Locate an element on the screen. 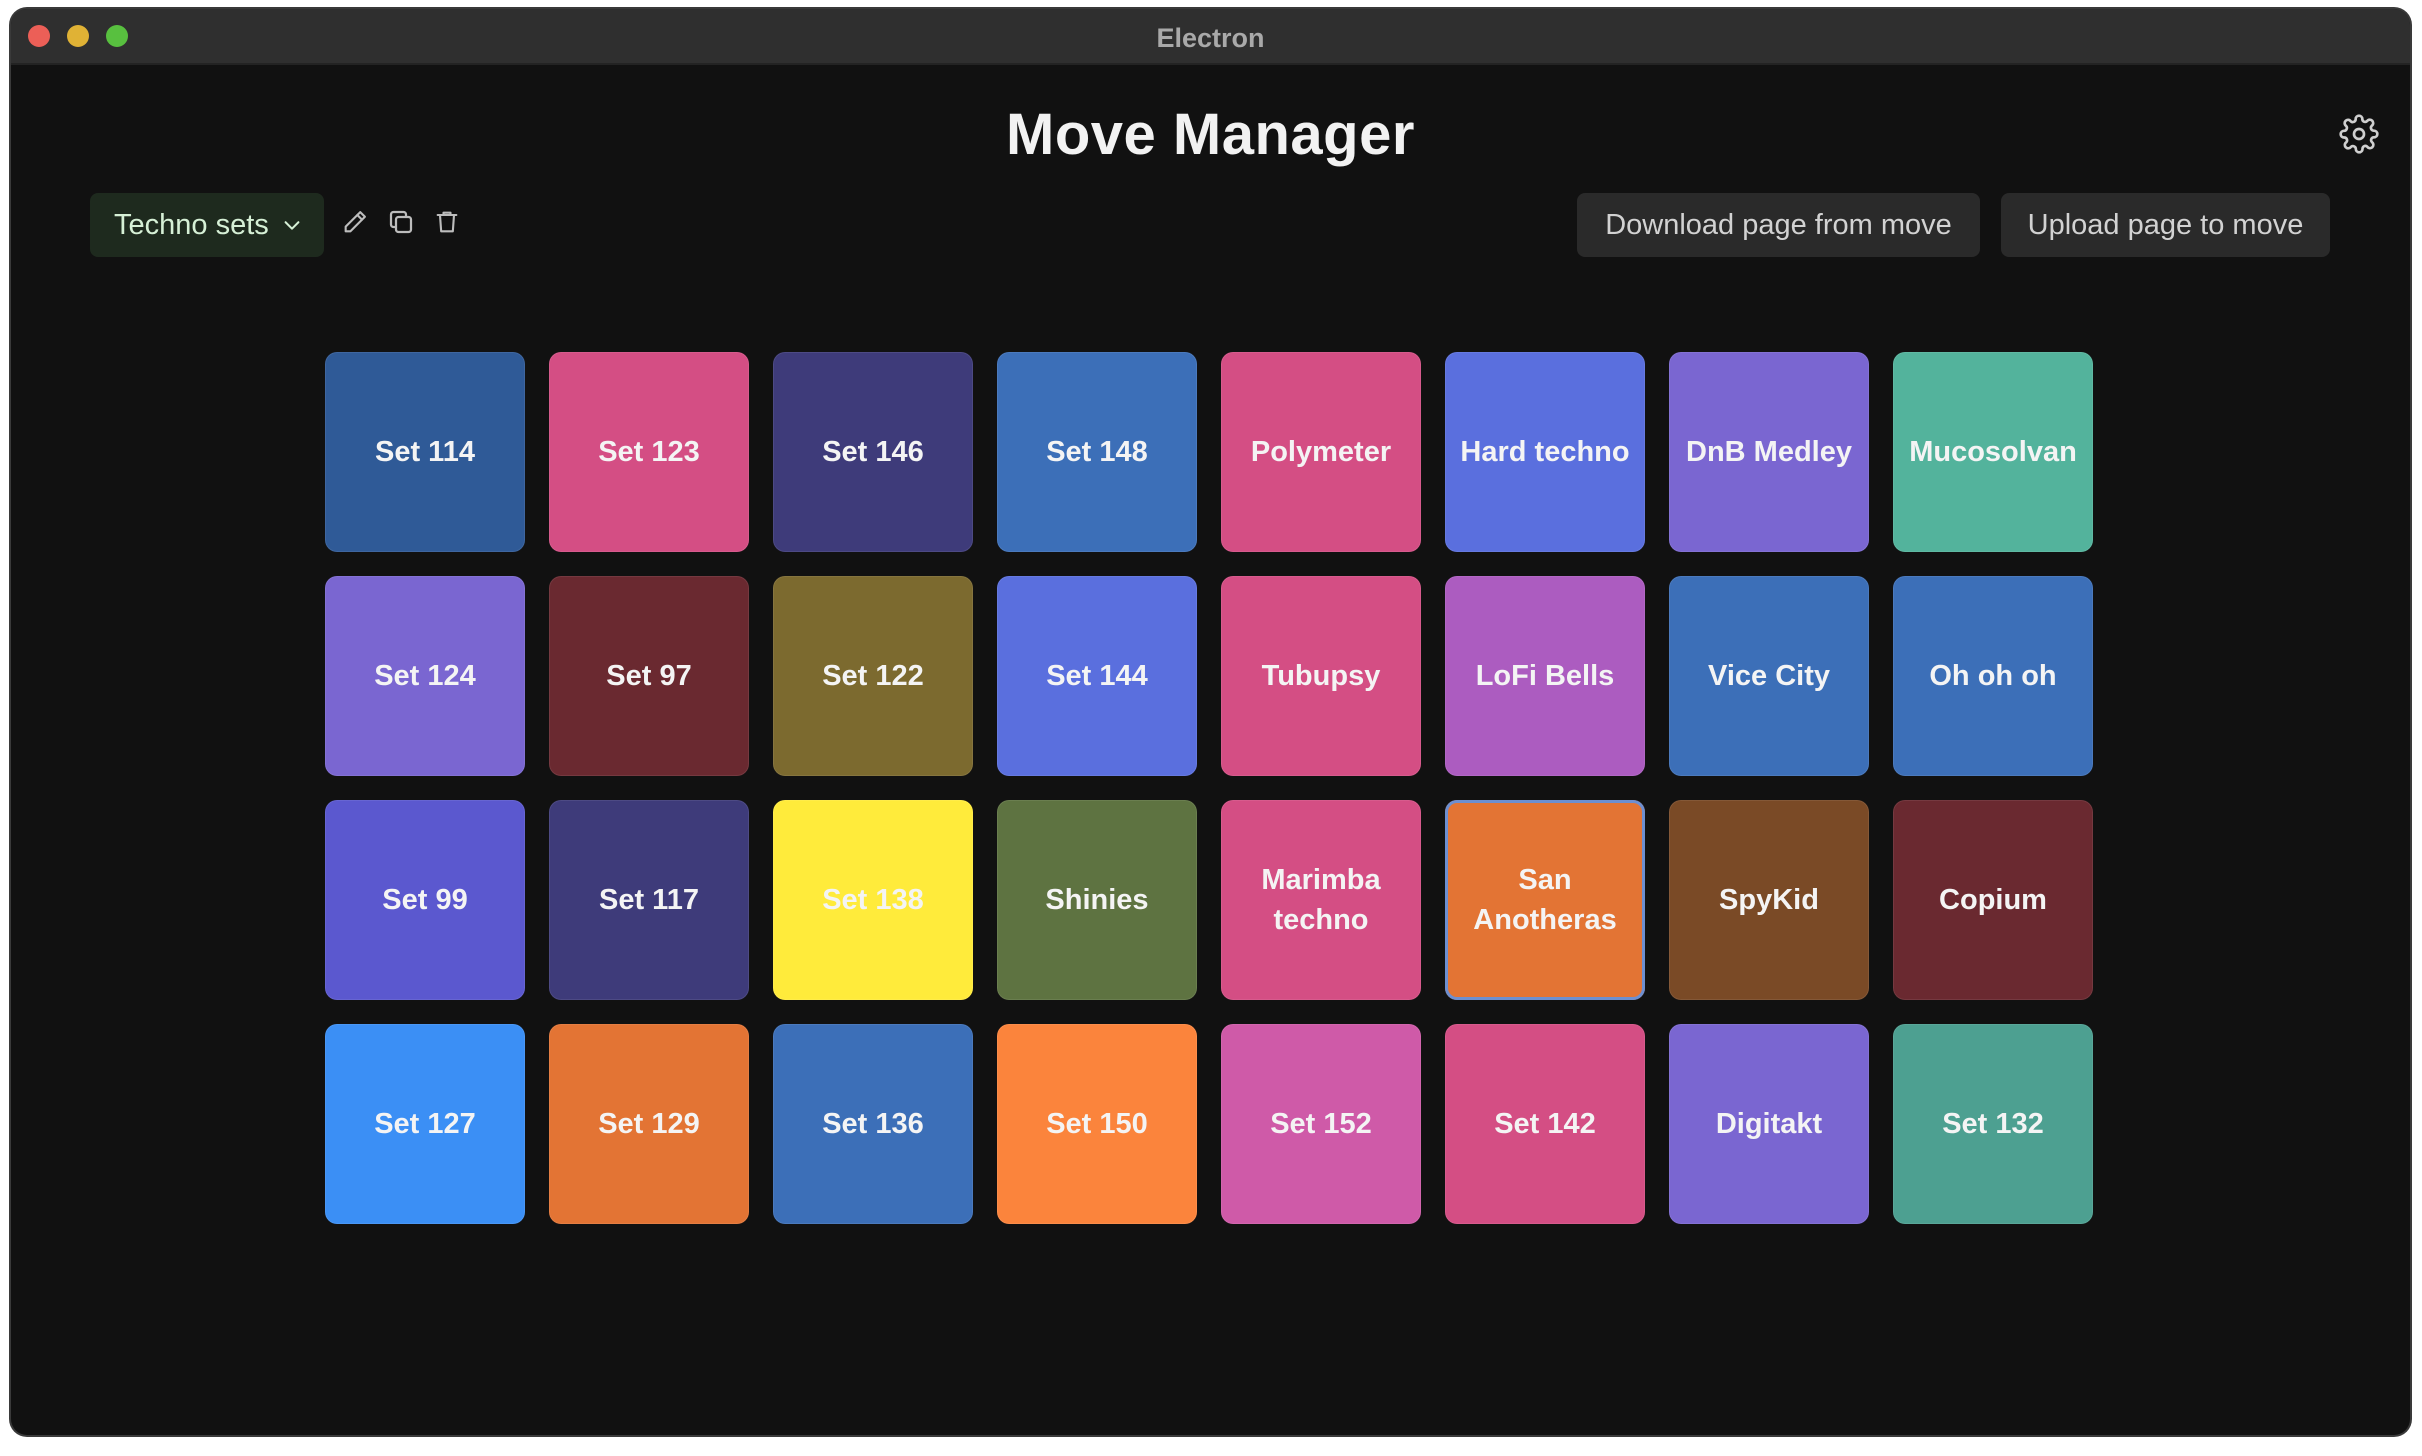 The height and width of the screenshot is (1456, 2422). pad-5: Polymeter is located at coordinates (1321, 452).